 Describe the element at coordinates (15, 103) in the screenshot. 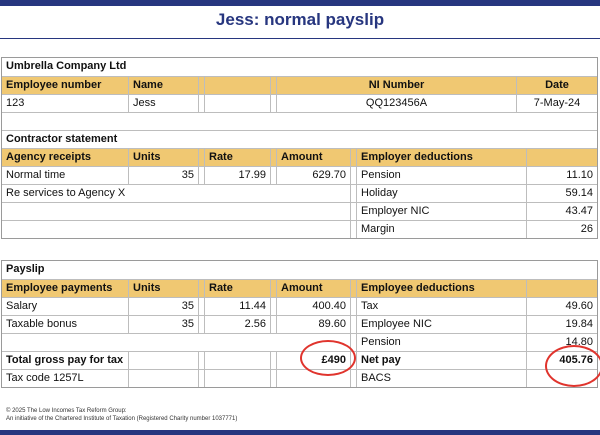

I see `employee-number-value: 123` at that location.